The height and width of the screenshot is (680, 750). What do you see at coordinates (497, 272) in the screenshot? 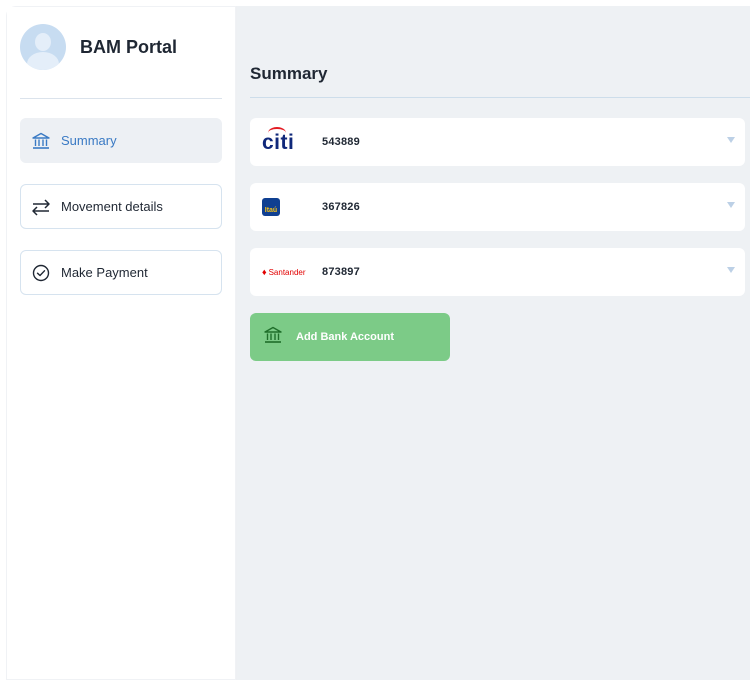
I see `account-row-santander: ♦ Santander 873897` at bounding box center [497, 272].